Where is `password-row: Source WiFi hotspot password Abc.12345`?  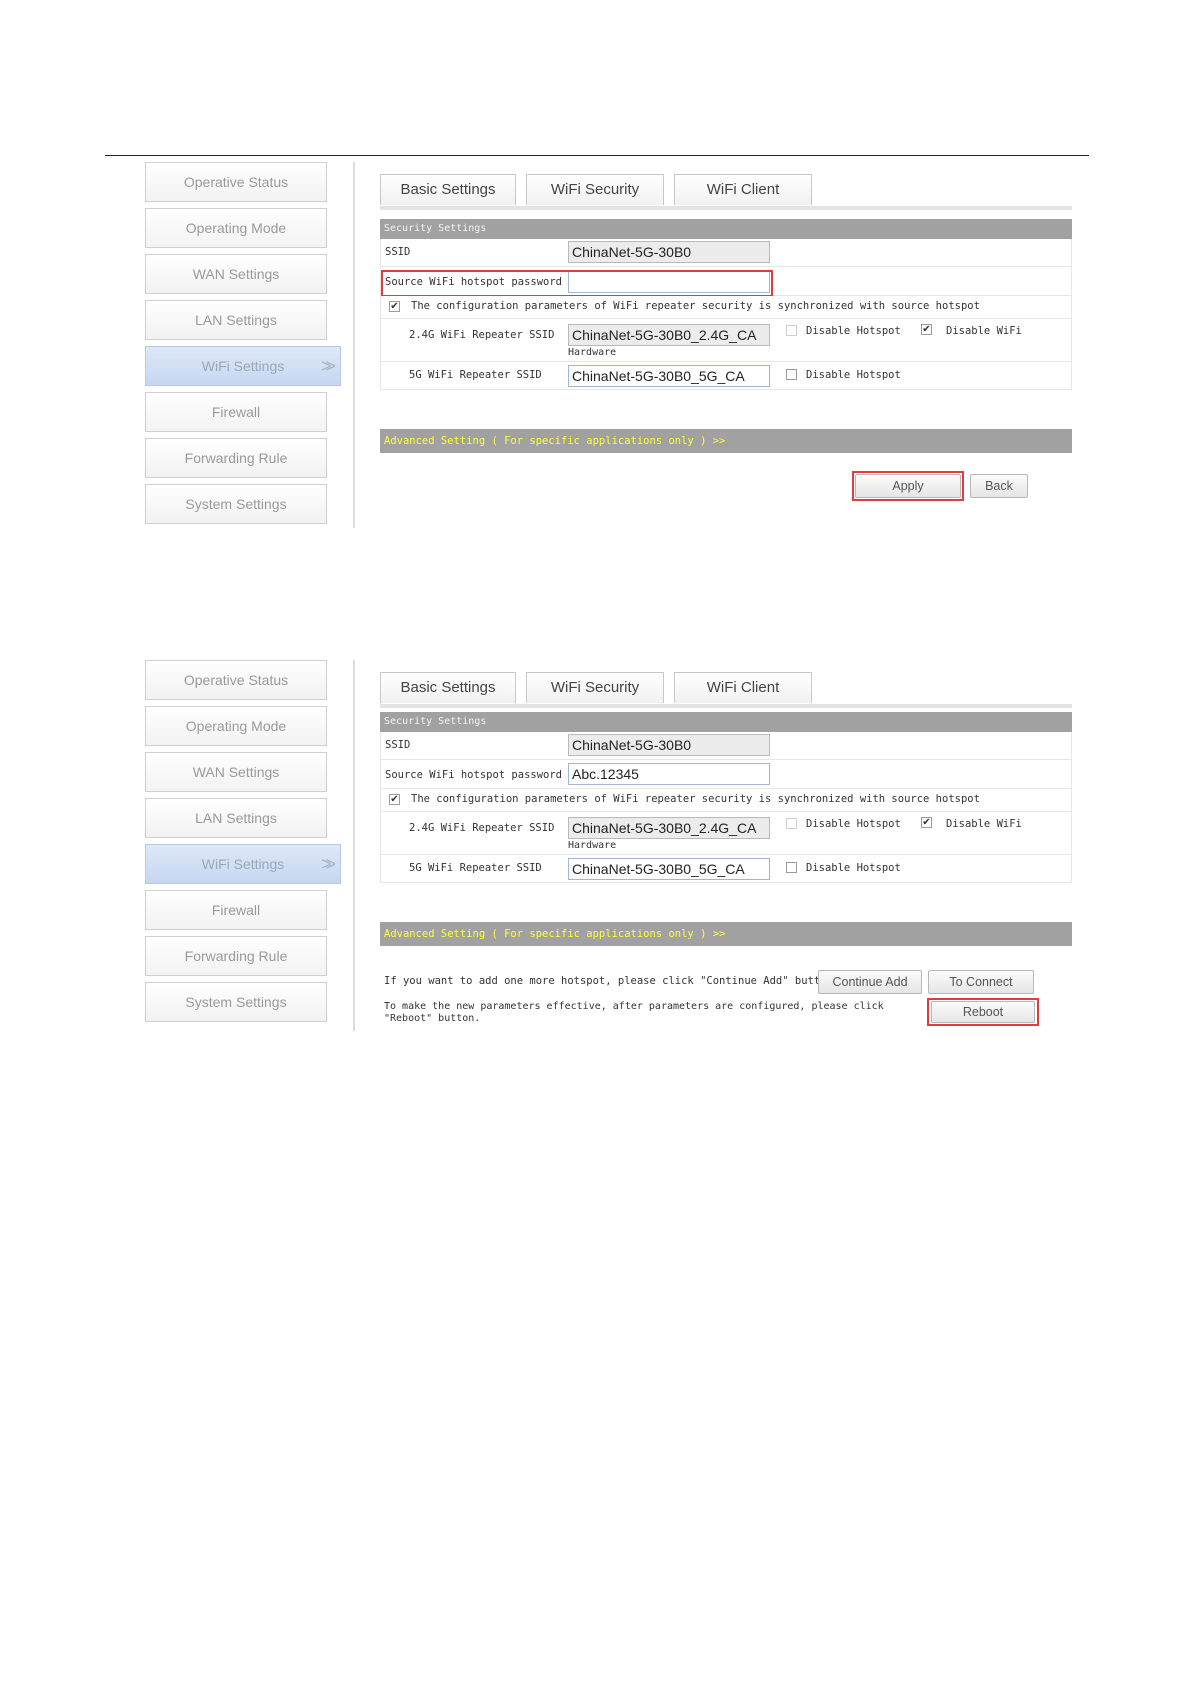
password-row: Source WiFi hotspot password Abc.12345 is located at coordinates (726, 774).